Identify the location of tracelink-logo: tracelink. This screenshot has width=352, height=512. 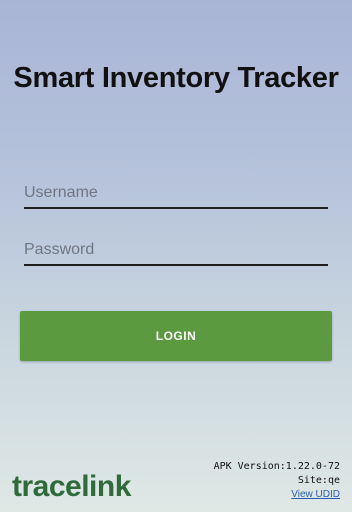
(71, 487).